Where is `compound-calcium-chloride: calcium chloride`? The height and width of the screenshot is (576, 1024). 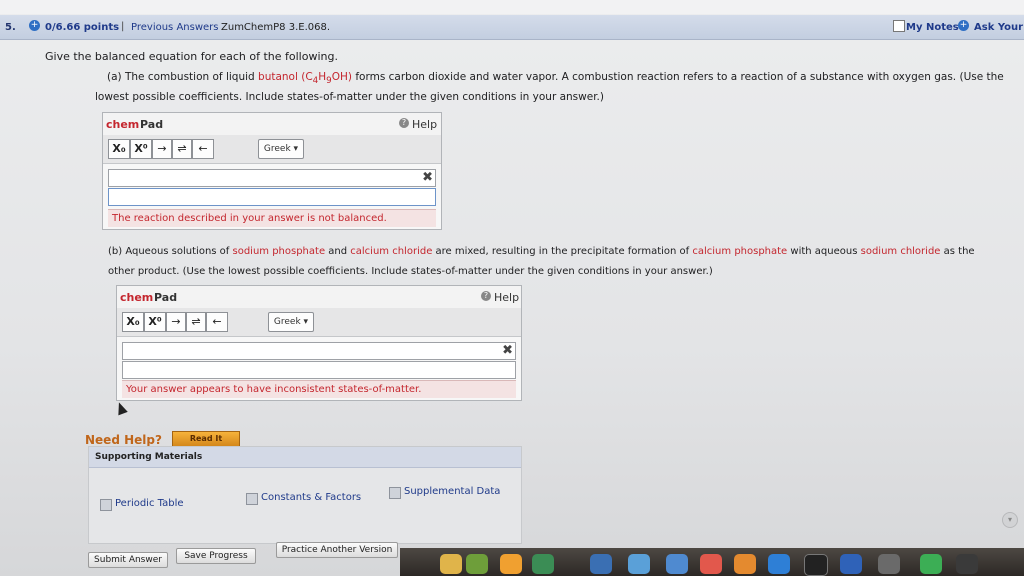
compound-calcium-chloride: calcium chloride is located at coordinates (391, 251).